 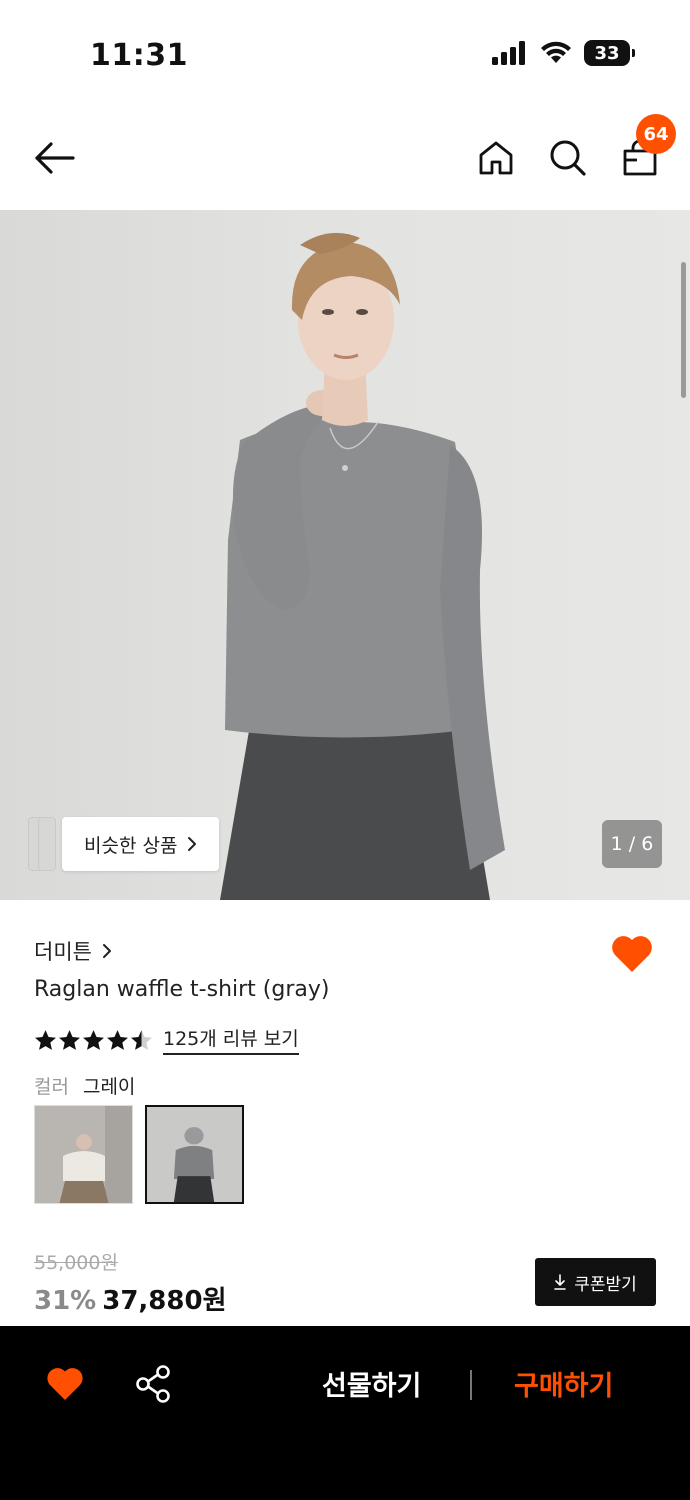 I want to click on rating-row: 125개 리뷰 보기, so click(x=166, y=1039).